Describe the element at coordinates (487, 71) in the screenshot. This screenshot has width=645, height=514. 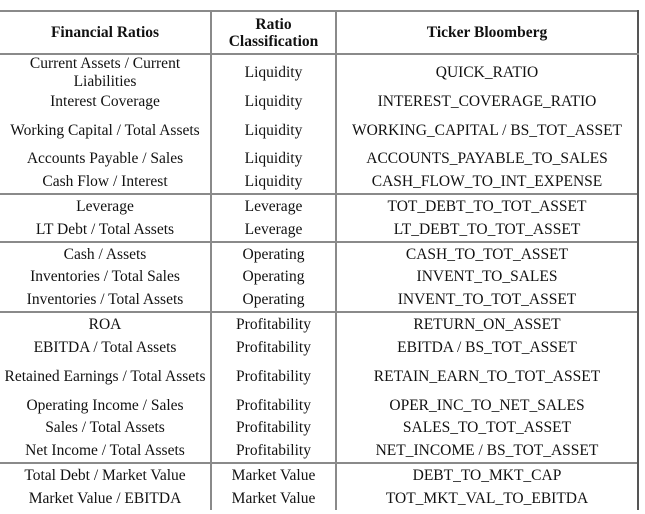
I see `cell-ticker-bloomberg: QUICK_RATIO` at that location.